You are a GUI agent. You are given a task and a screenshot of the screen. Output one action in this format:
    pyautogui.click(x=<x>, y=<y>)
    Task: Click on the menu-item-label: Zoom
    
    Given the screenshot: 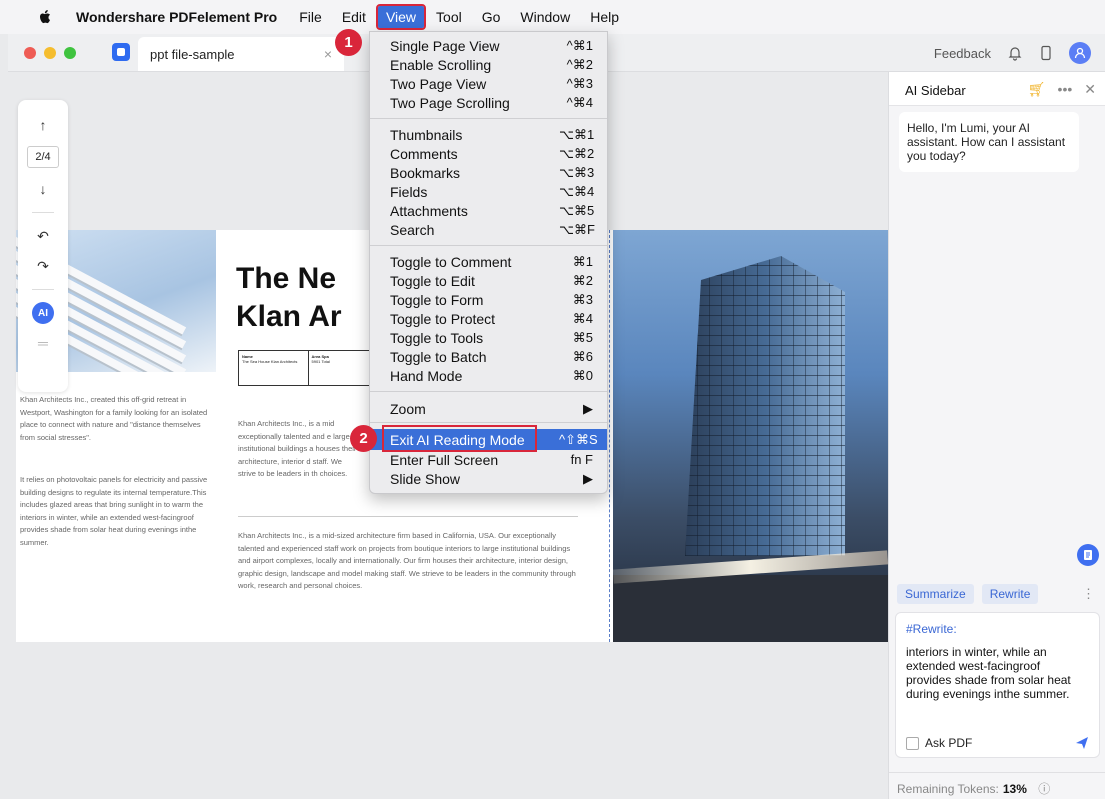 What is the action you would take?
    pyautogui.click(x=408, y=408)
    